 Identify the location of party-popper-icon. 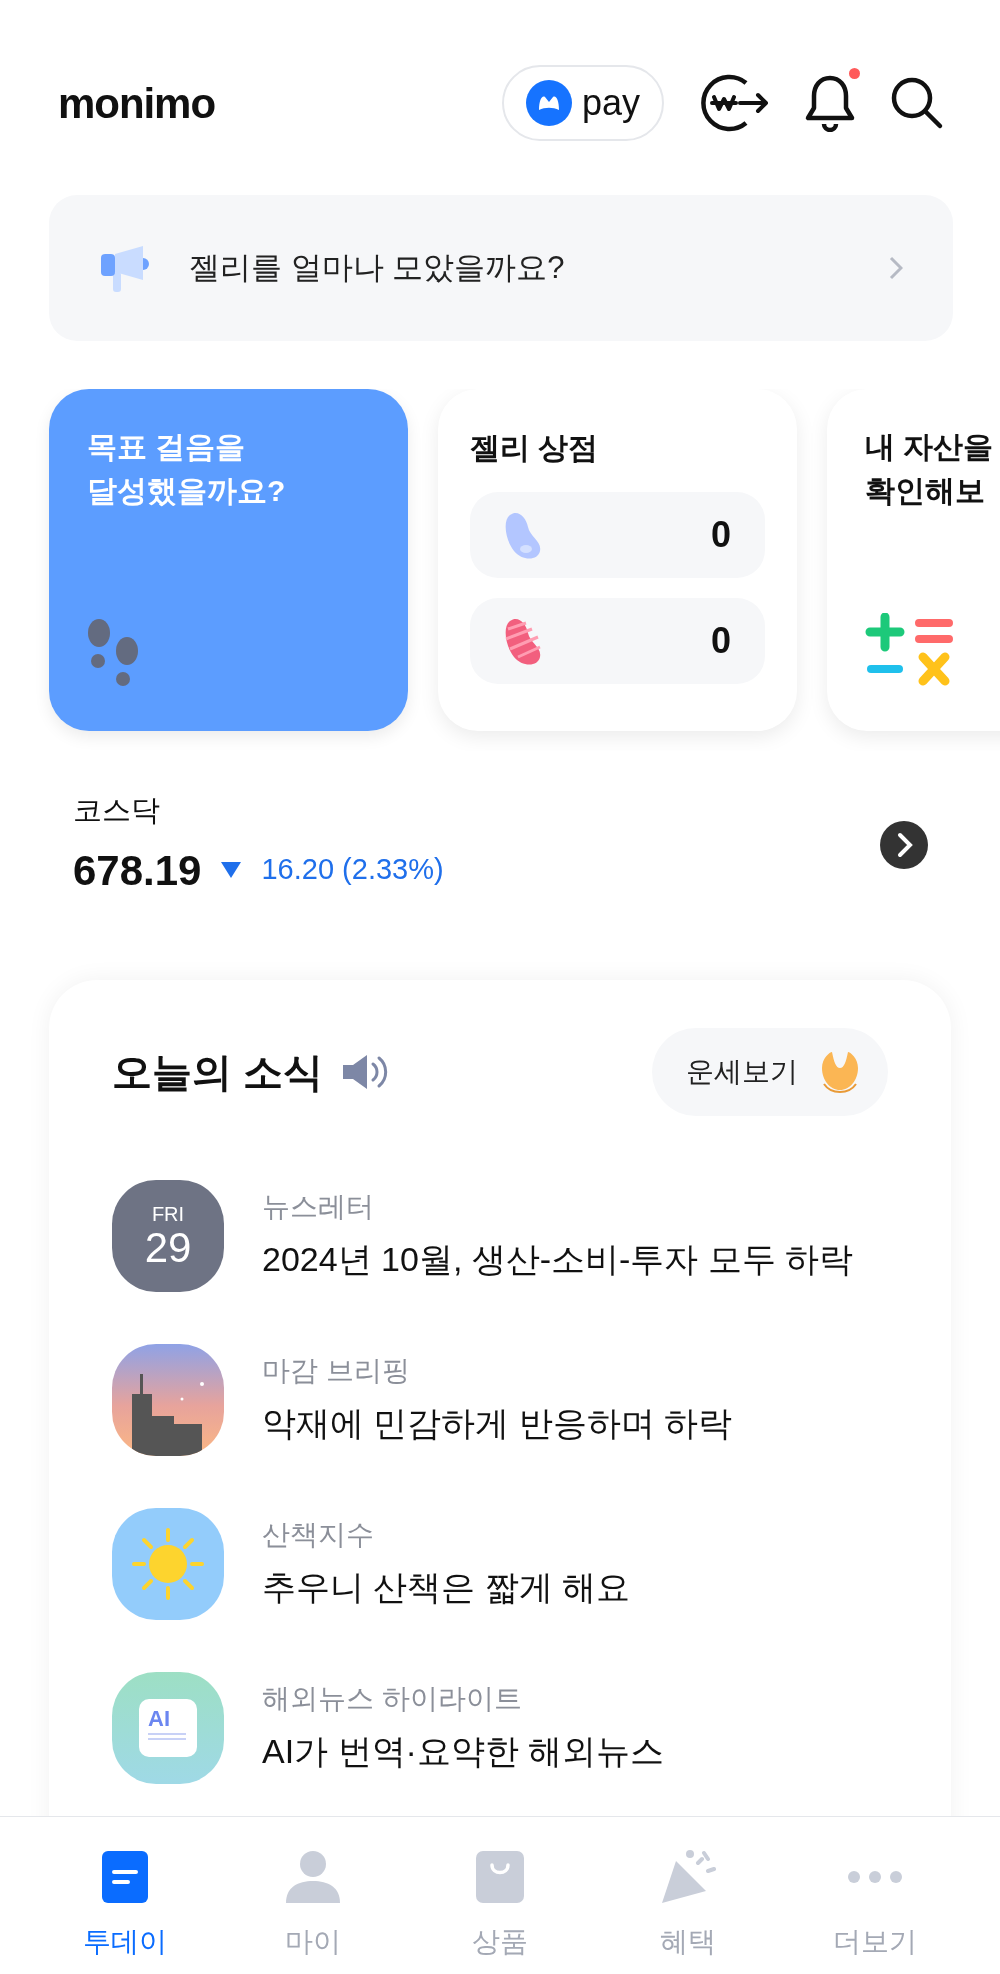
(687, 1877).